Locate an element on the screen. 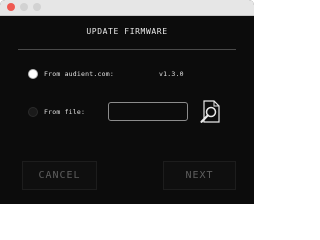  firmware-version: v1.3.0 is located at coordinates (171, 74).